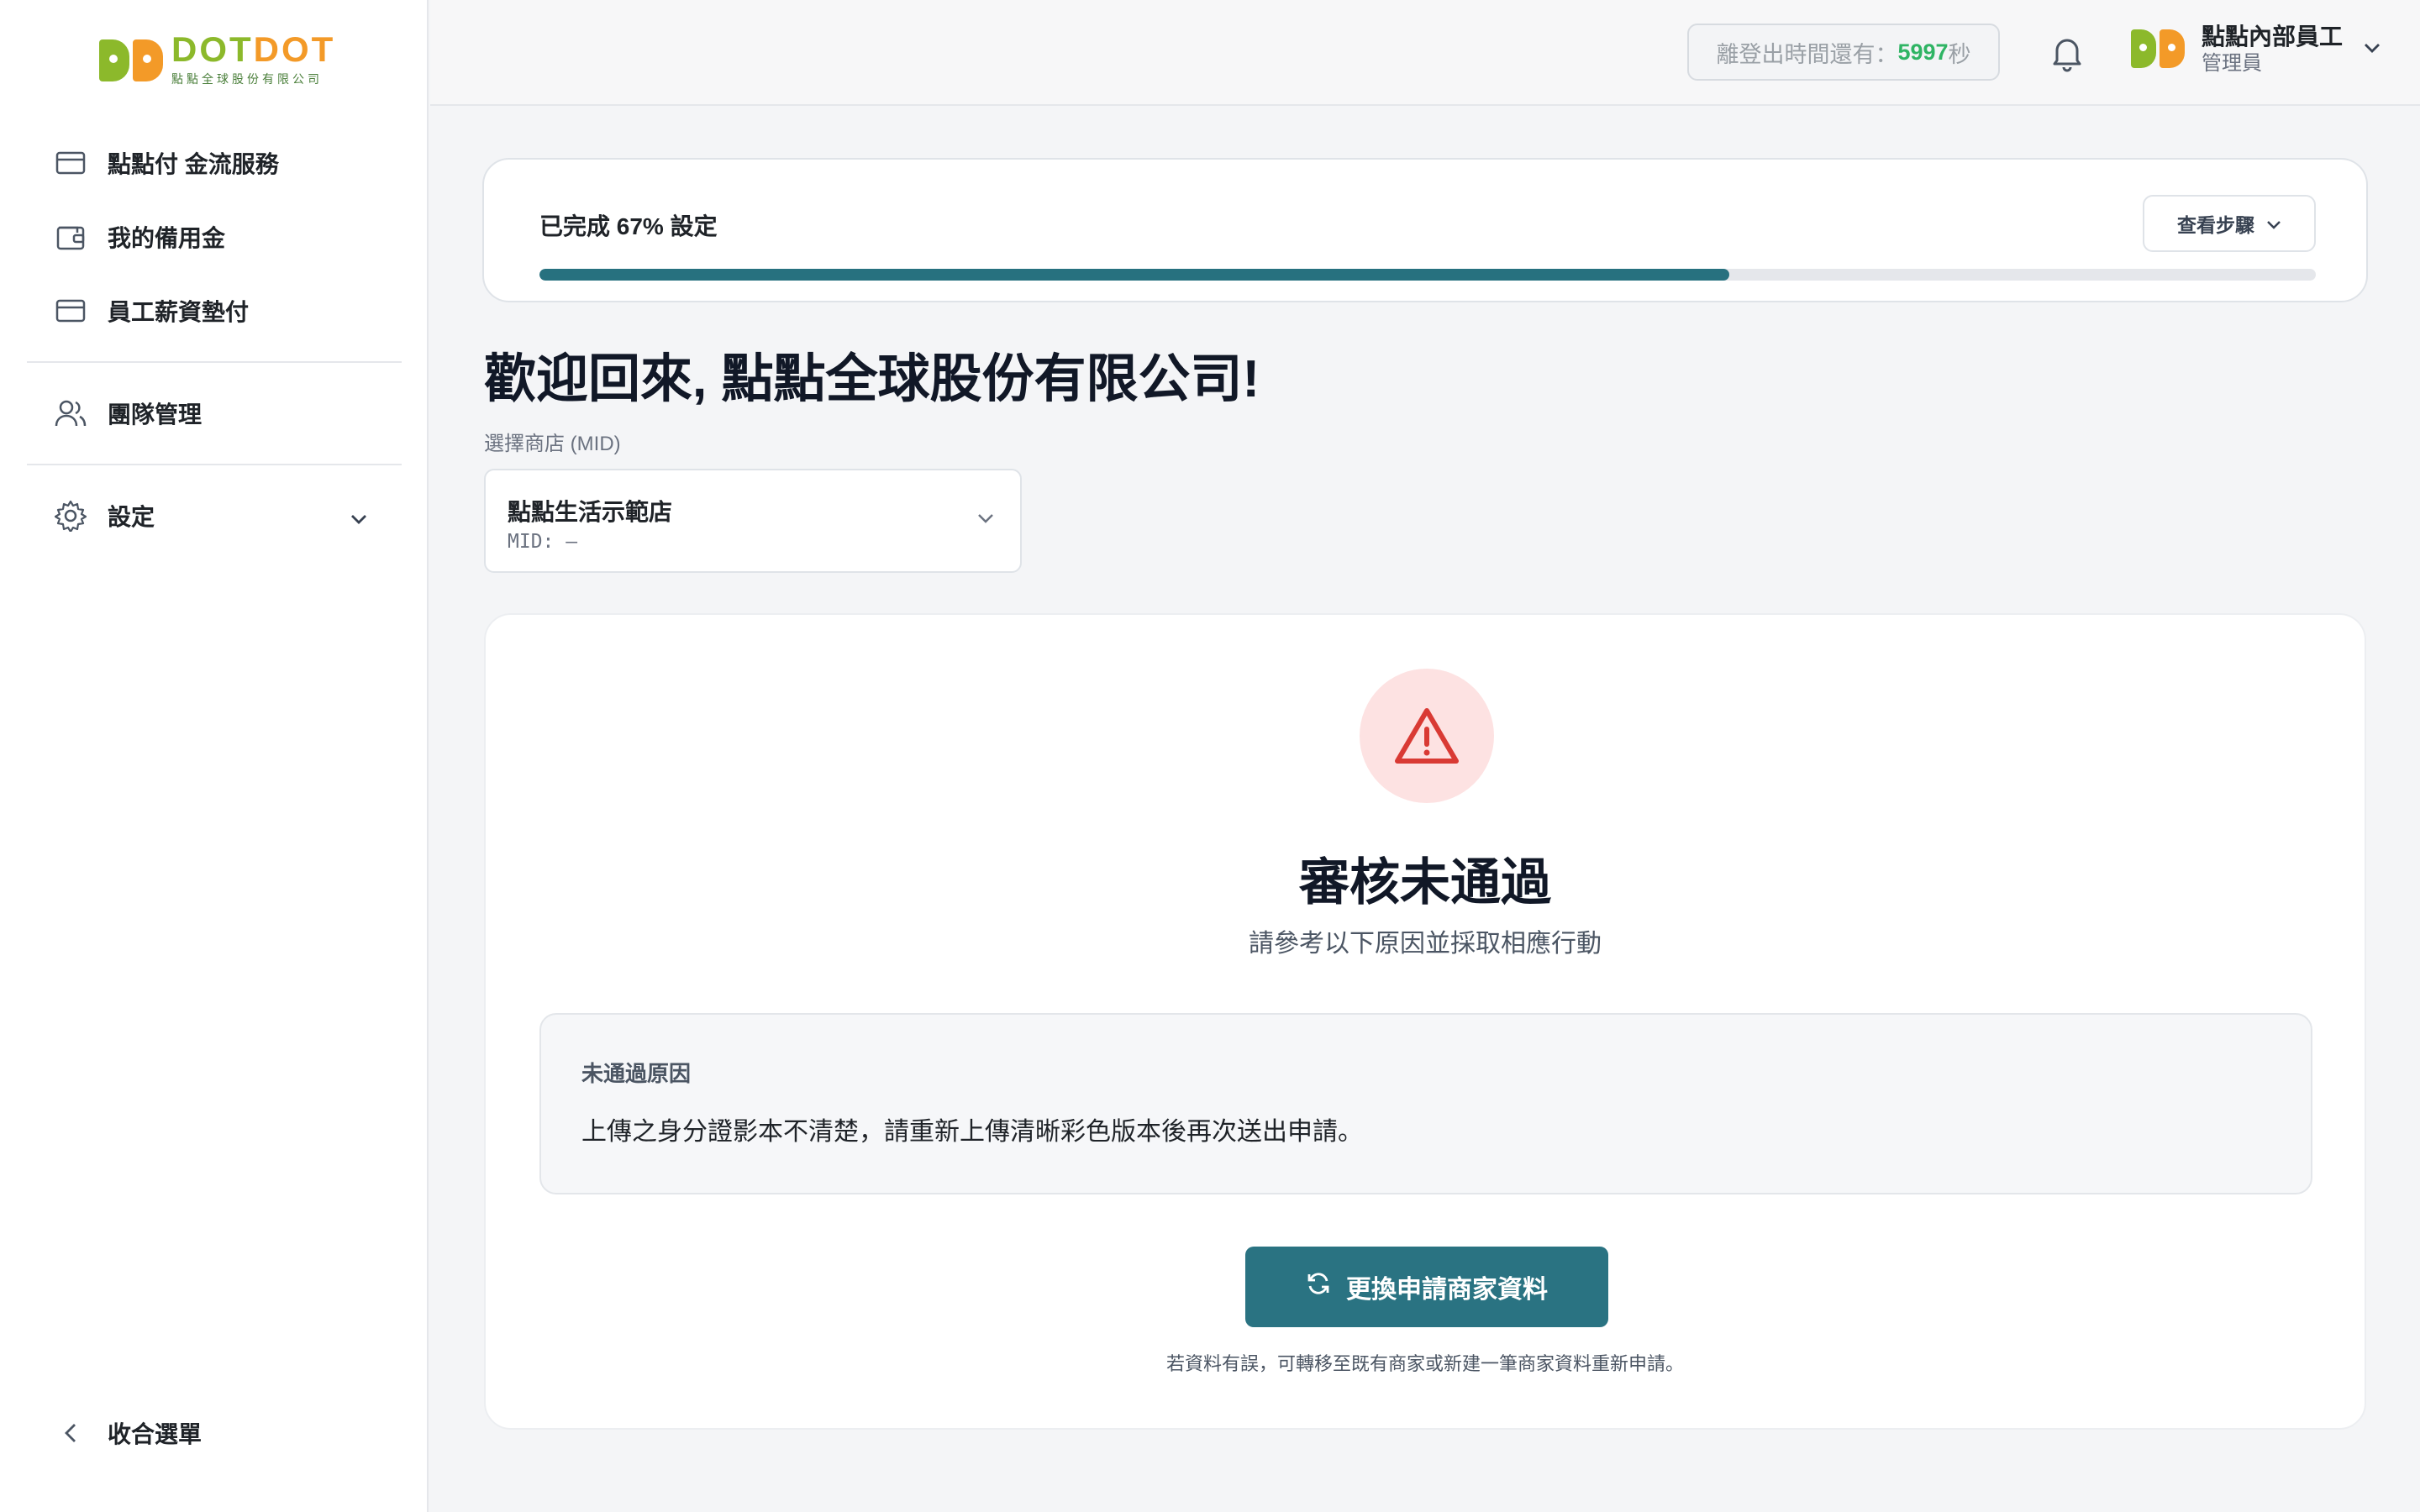 The image size is (2420, 1512). I want to click on review-subtitle: 請參考以下原因並採取相應行動, so click(1425, 944).